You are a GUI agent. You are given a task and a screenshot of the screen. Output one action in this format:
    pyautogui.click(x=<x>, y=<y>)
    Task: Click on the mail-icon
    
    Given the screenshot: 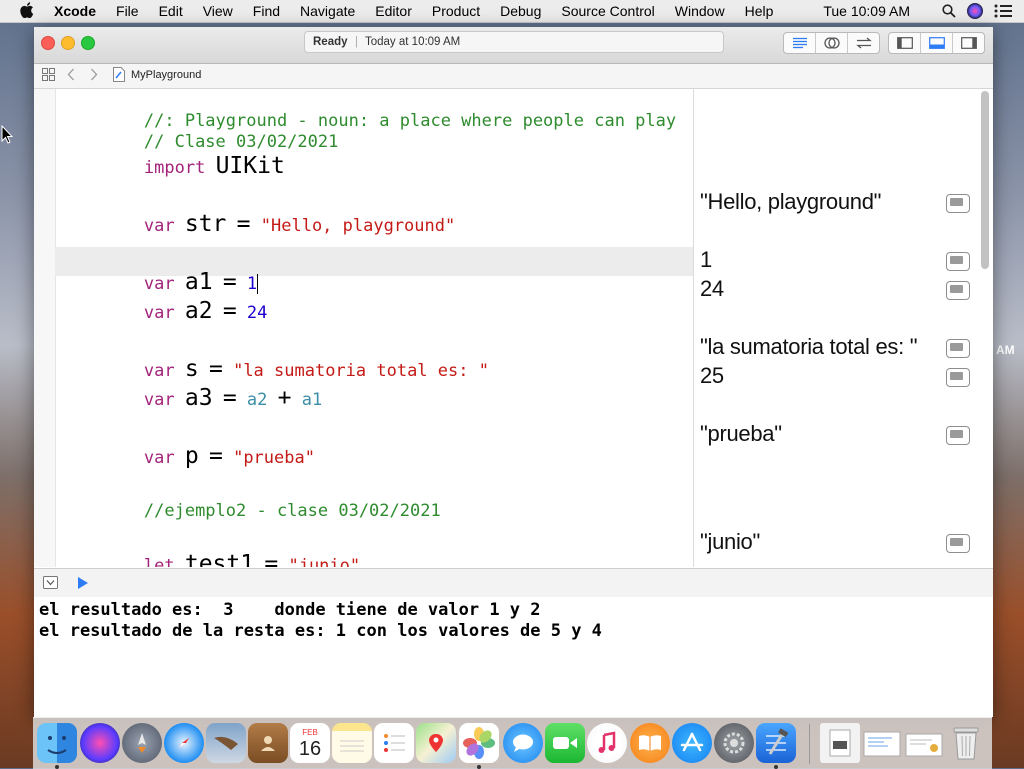 What is the action you would take?
    pyautogui.click(x=226, y=743)
    